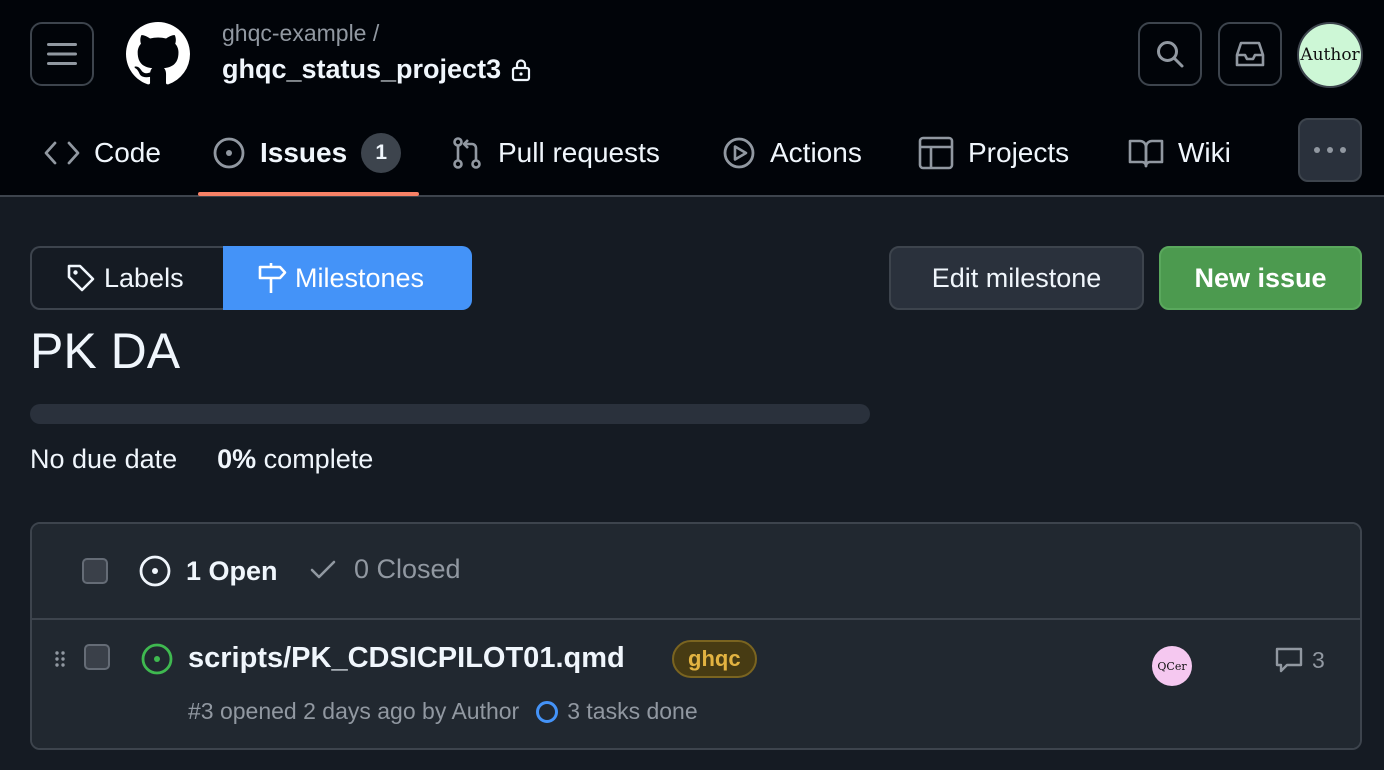  I want to click on select-all-checkbox, so click(95, 571).